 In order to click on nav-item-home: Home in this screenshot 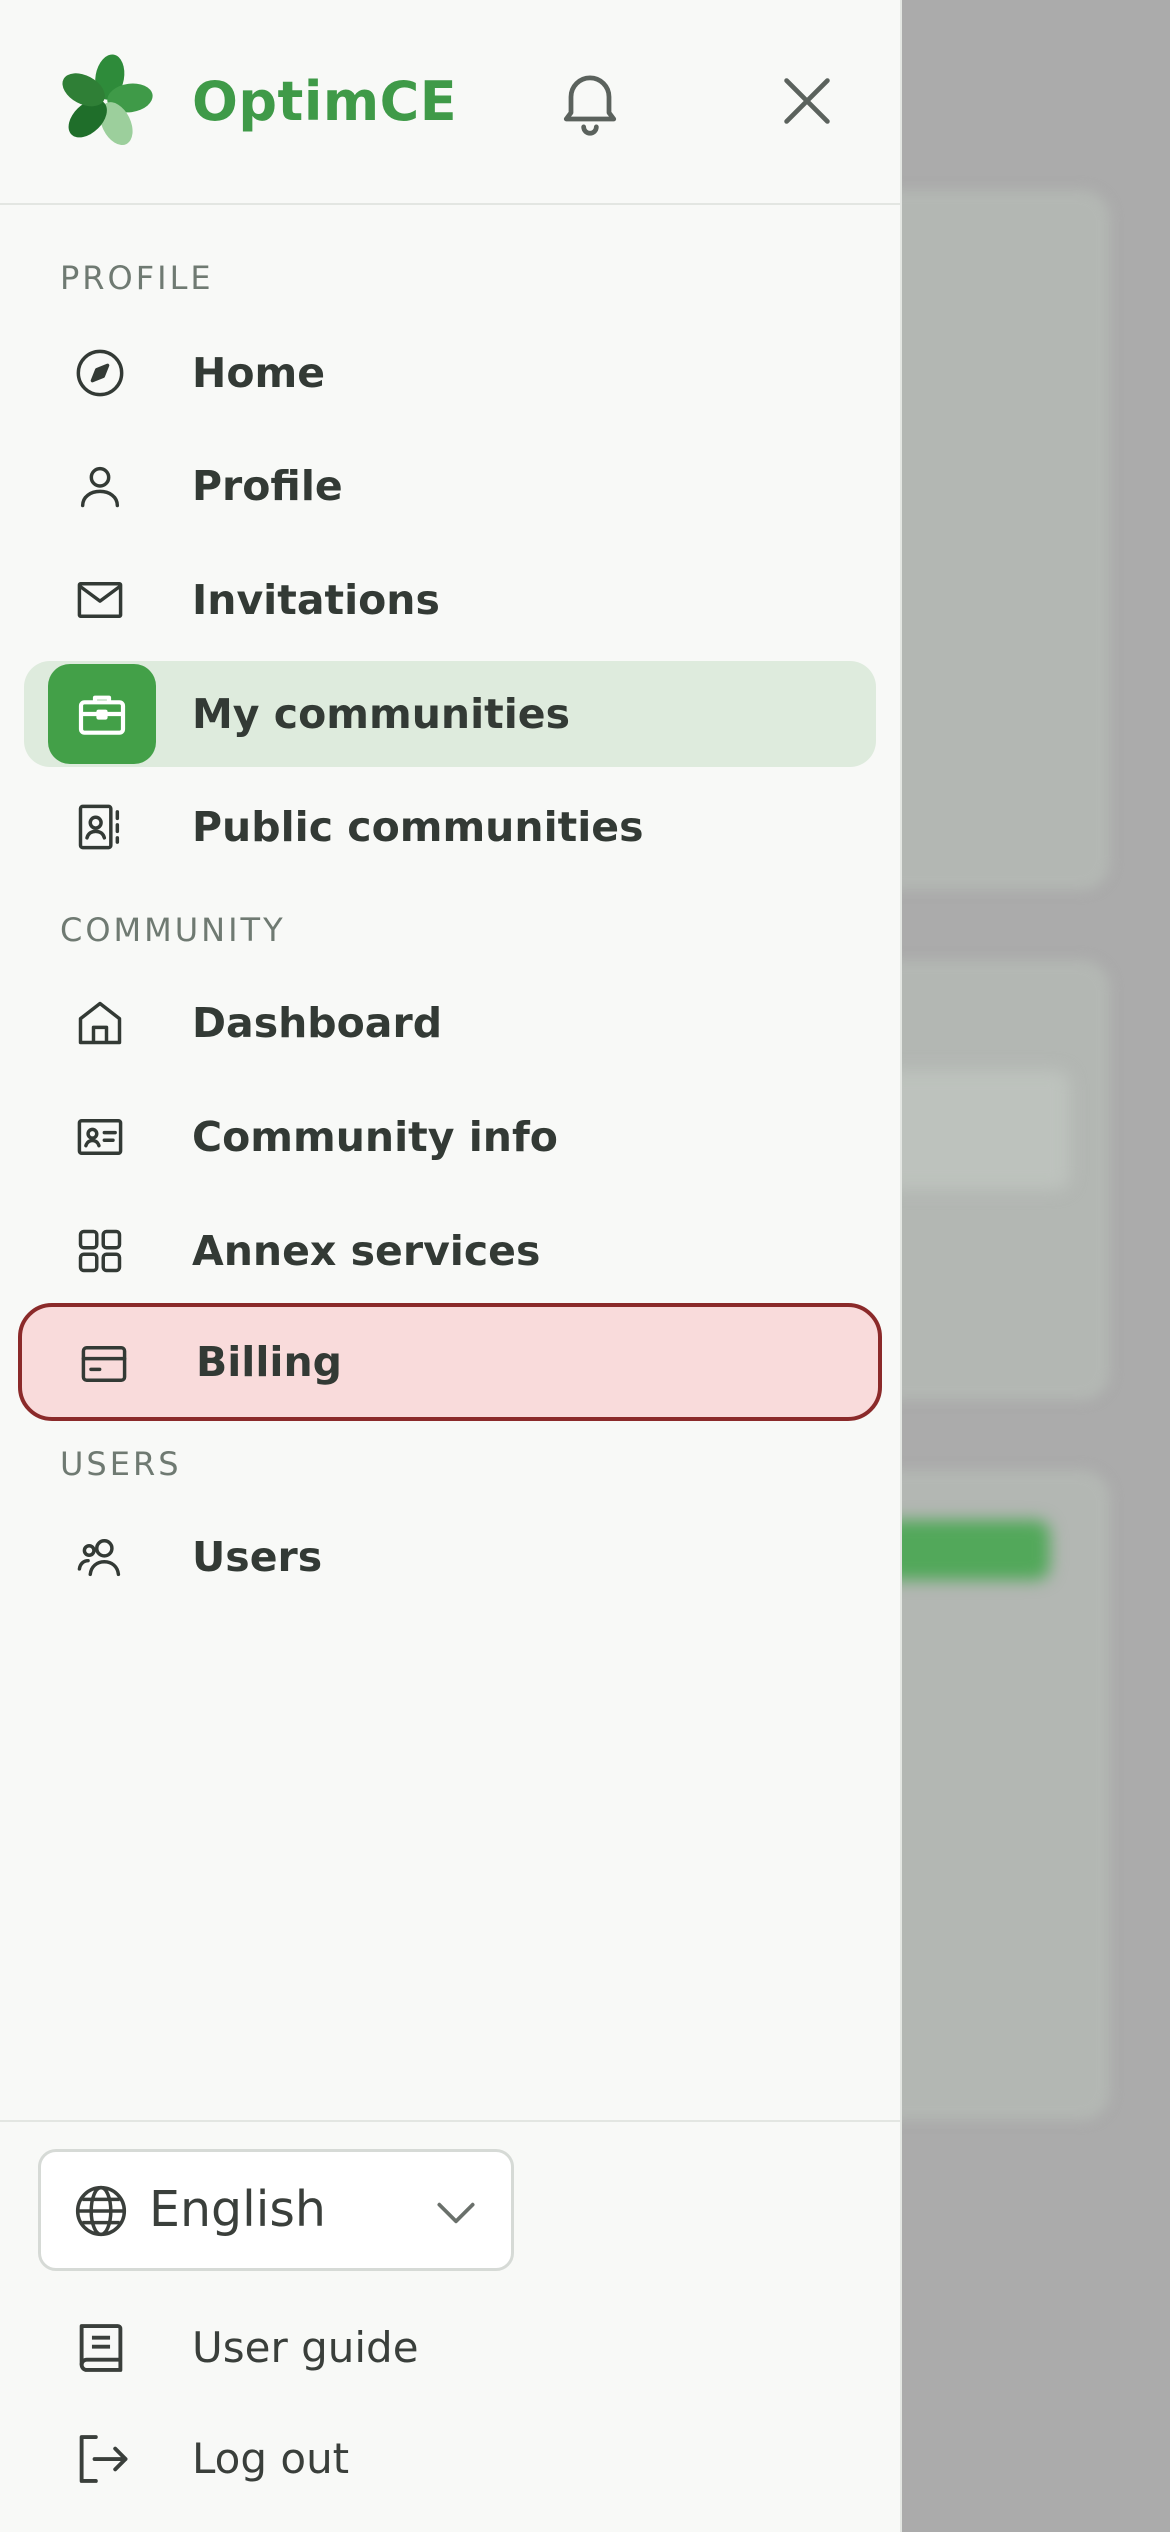, I will do `click(450, 373)`.